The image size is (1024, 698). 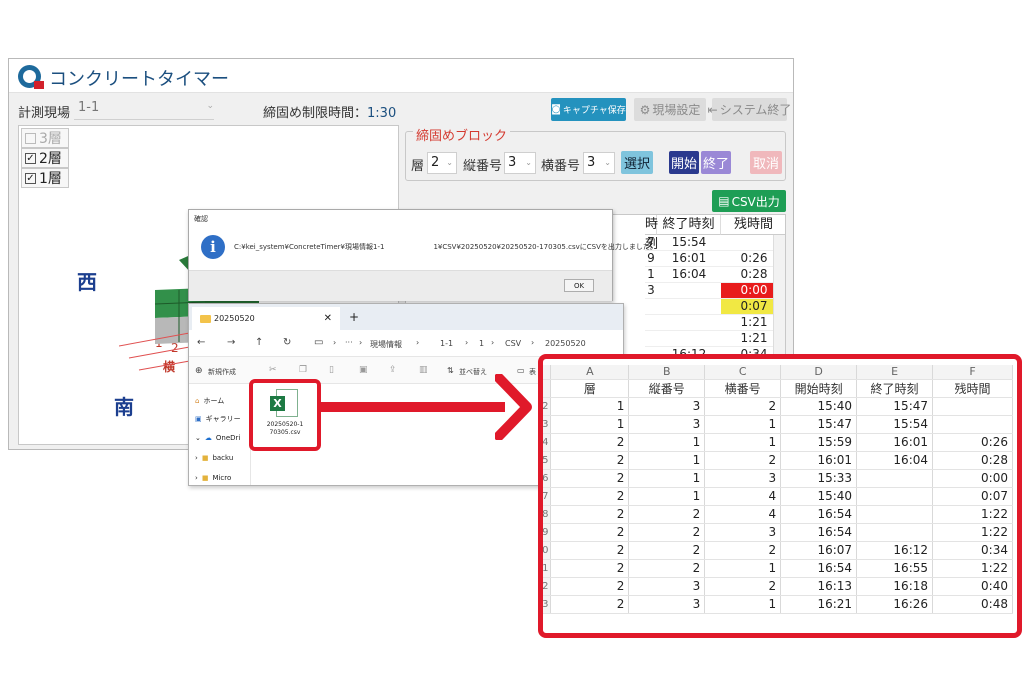 I want to click on row-number: 0, so click(x=547, y=550).